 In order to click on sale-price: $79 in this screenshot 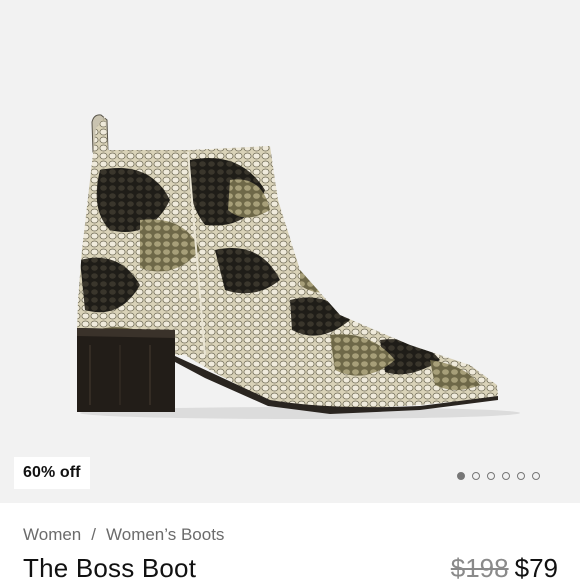, I will do `click(536, 566)`.